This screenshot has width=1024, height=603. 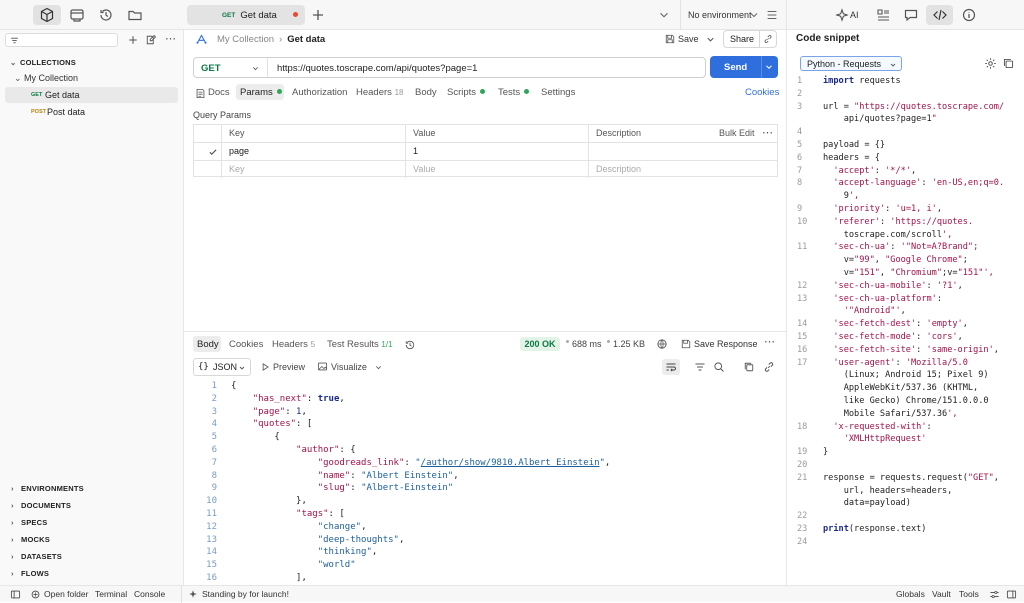 I want to click on line-number: 10, so click(x=211, y=501).